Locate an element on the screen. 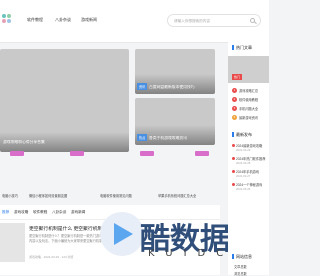 The width and height of the screenshot is (320, 276). watermark-sub: KUIDC is located at coordinates (191, 253).